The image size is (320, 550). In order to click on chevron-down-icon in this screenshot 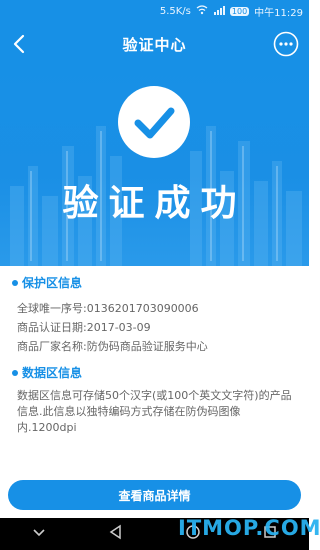, I will do `click(39, 533)`.